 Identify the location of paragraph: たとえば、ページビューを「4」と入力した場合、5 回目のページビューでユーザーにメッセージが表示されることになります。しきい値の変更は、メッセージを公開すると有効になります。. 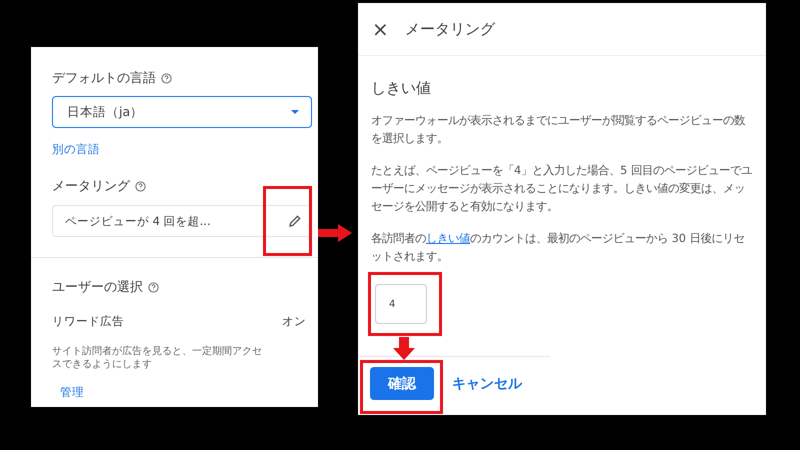
(562, 189).